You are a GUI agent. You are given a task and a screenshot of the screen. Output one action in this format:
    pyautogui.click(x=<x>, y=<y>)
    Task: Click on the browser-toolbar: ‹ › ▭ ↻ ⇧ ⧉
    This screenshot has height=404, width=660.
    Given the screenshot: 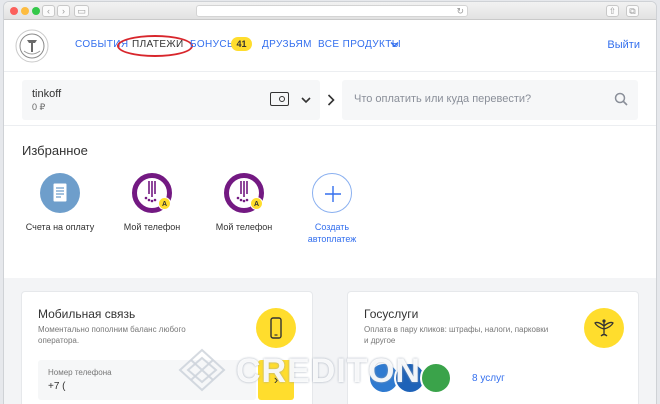 What is the action you would take?
    pyautogui.click(x=330, y=11)
    